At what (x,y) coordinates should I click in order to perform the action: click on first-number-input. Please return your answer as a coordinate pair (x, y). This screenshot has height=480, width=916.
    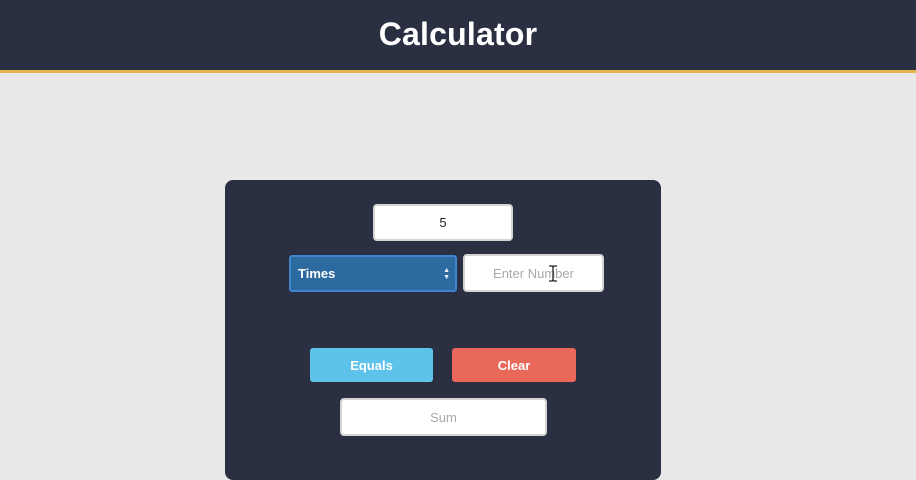
    Looking at the image, I should click on (443, 222).